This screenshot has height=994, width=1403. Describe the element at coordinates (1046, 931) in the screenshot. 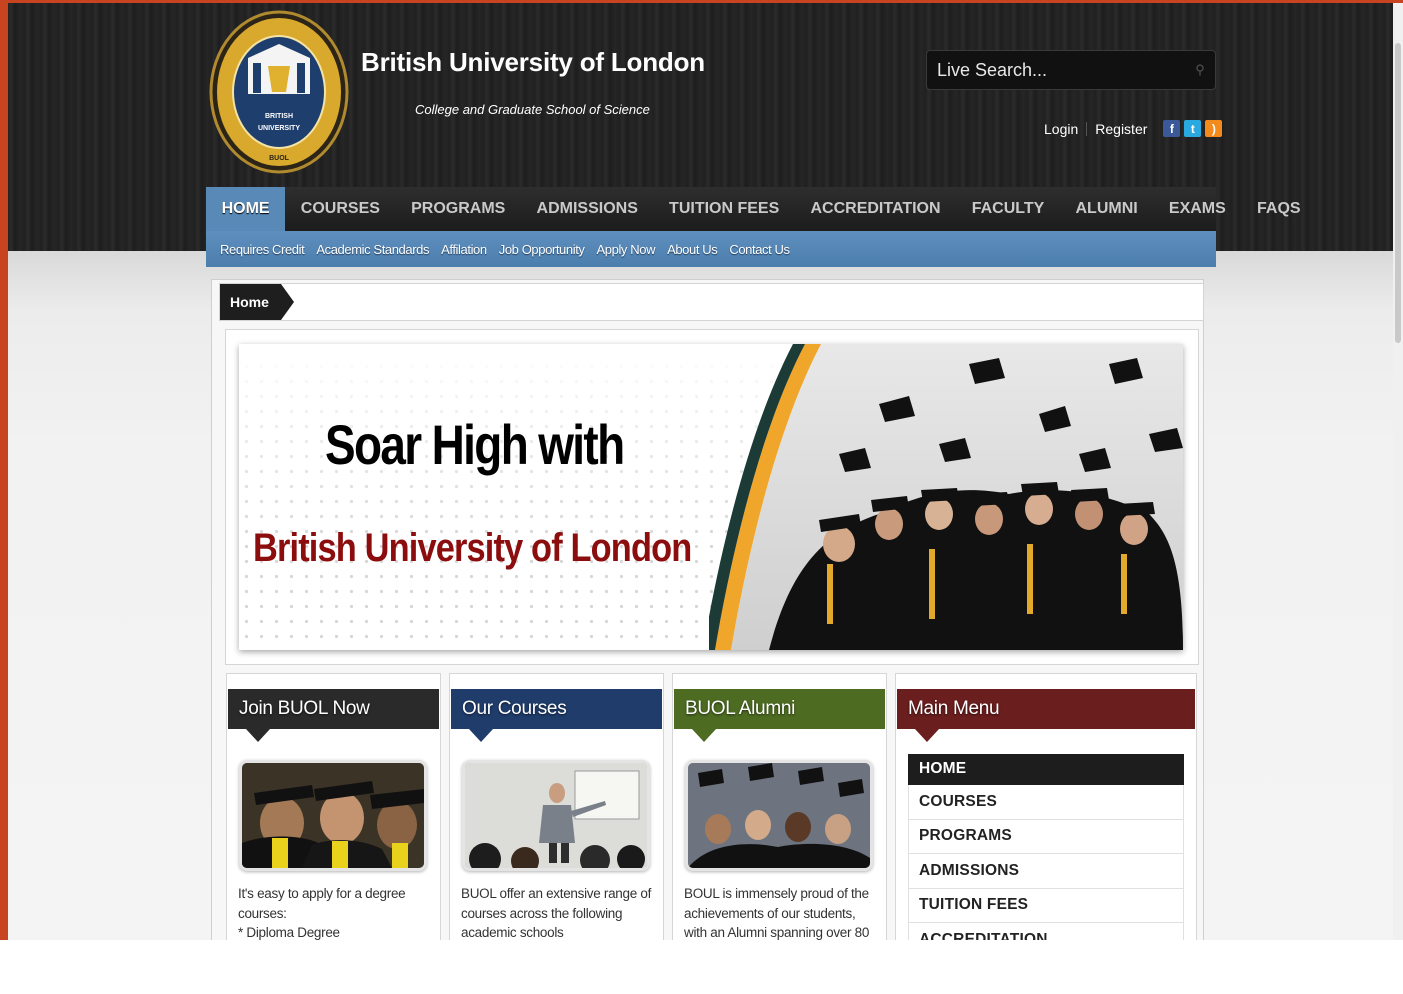

I see `main-menu-item-accreditation: ACCREDITATION` at that location.